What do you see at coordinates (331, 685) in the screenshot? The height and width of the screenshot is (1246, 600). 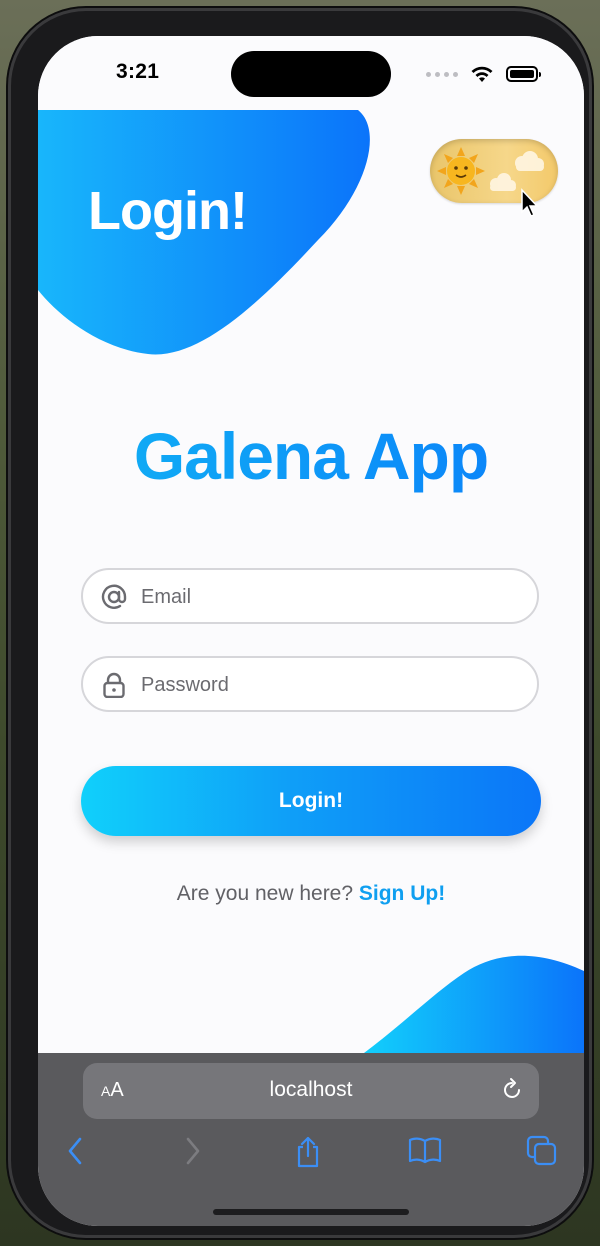 I see `password-input` at bounding box center [331, 685].